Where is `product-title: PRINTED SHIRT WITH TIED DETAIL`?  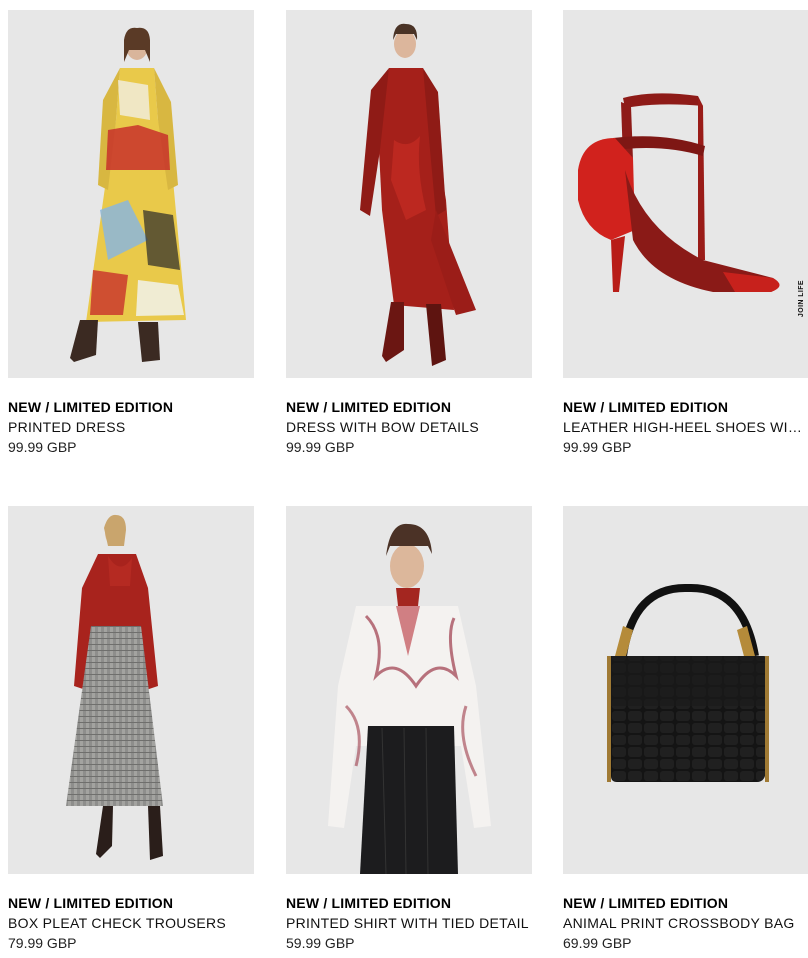 product-title: PRINTED SHIRT WITH TIED DETAIL is located at coordinates (408, 923).